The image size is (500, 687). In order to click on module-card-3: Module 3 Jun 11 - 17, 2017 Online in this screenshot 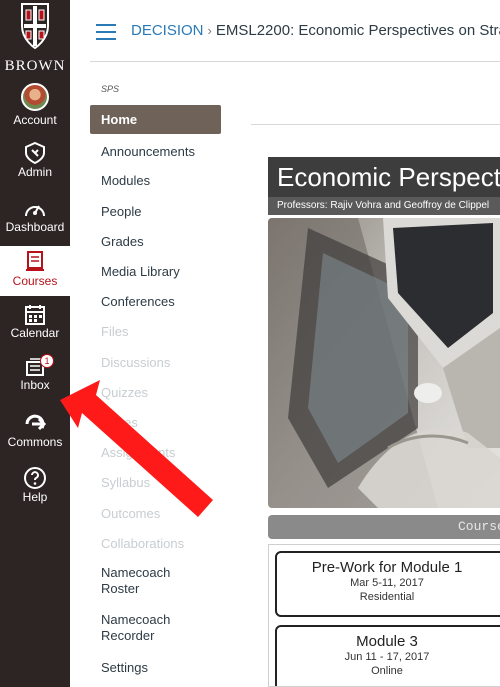, I will do `click(387, 655)`.